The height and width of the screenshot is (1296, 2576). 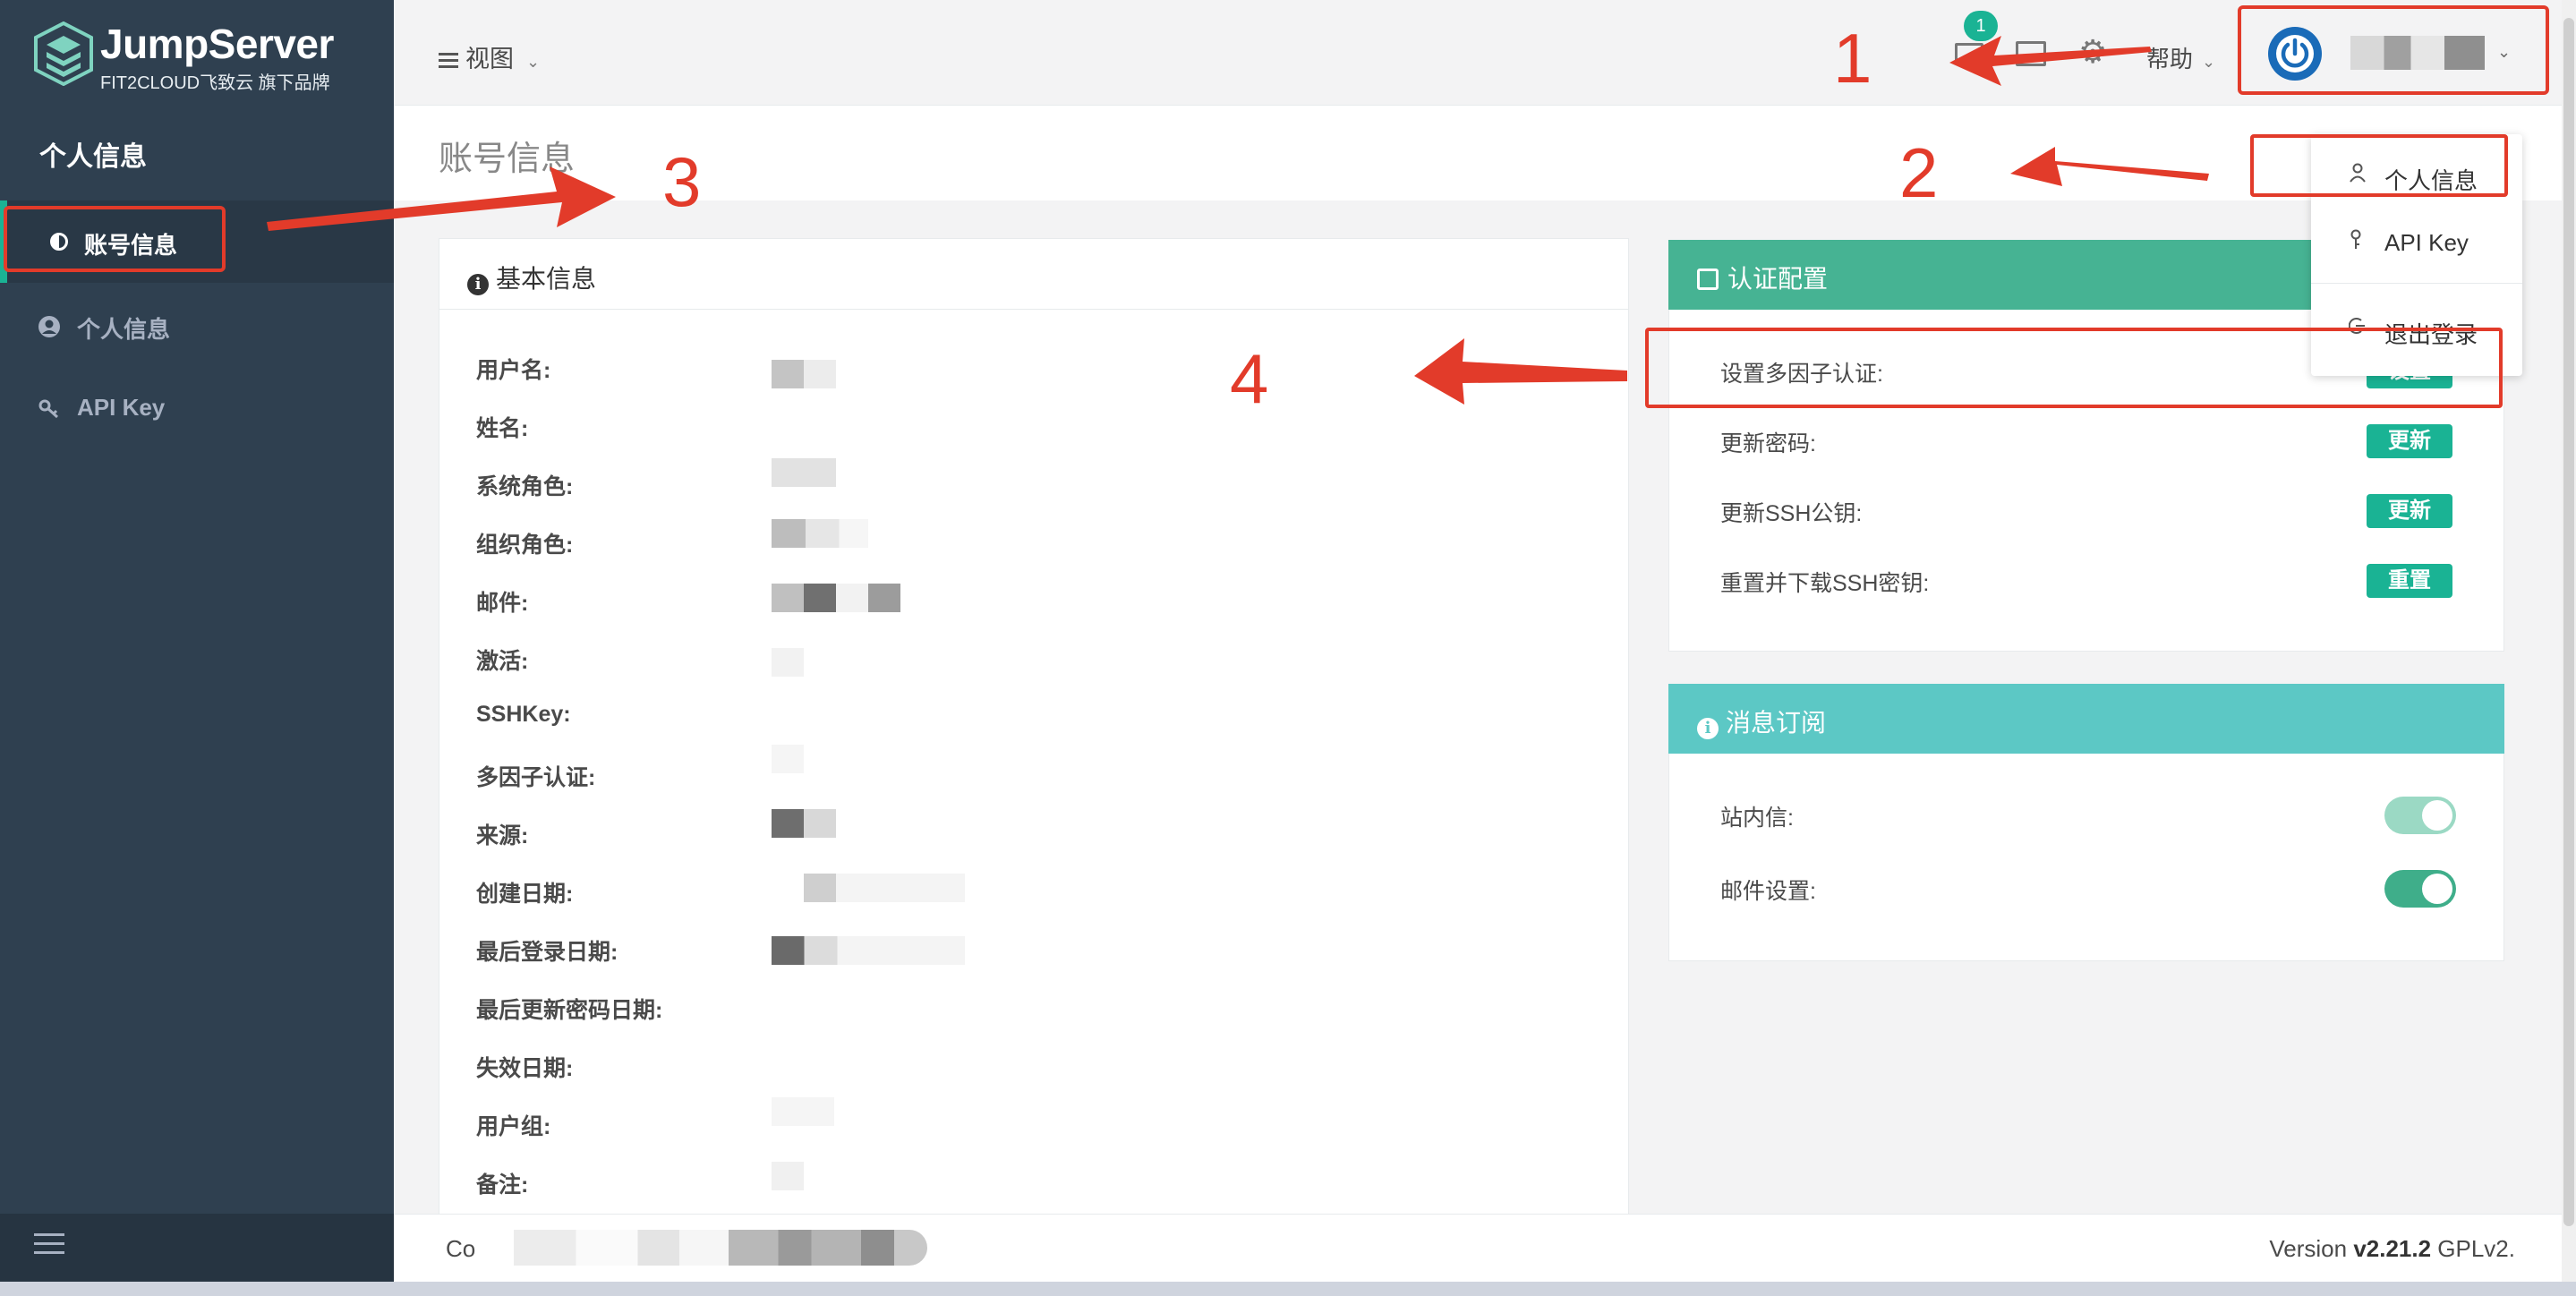 I want to click on view-menu: 视图 ⌄, so click(x=489, y=57).